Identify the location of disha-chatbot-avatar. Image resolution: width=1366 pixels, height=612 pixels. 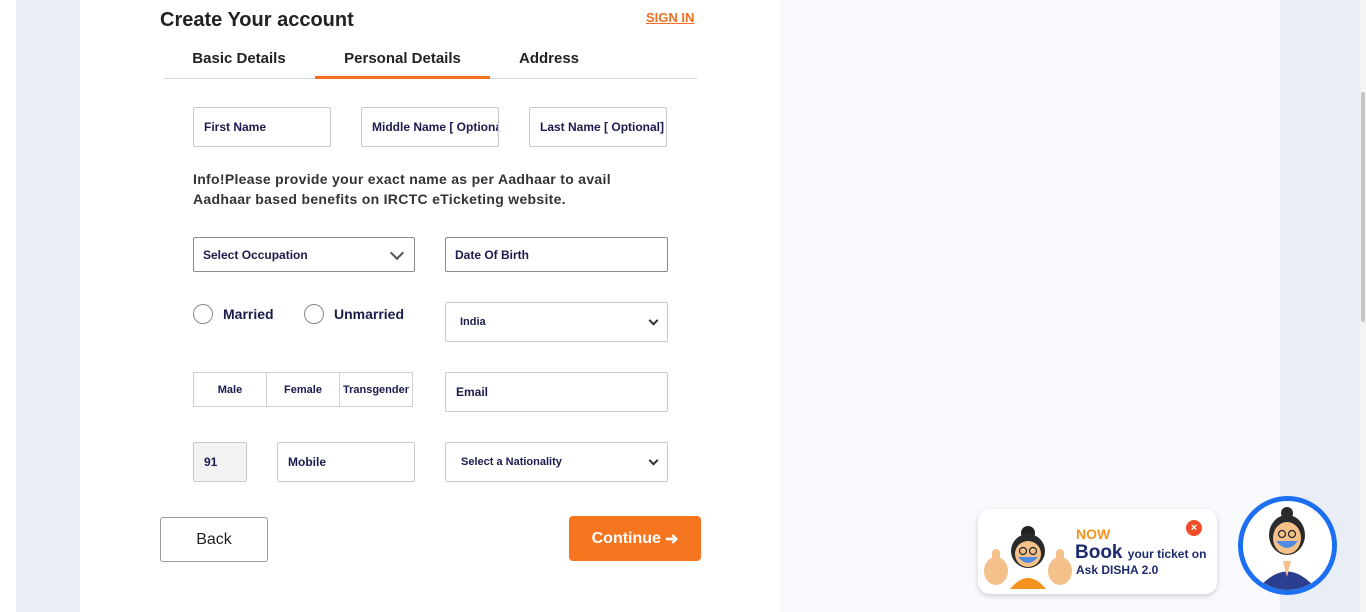
(1287, 545).